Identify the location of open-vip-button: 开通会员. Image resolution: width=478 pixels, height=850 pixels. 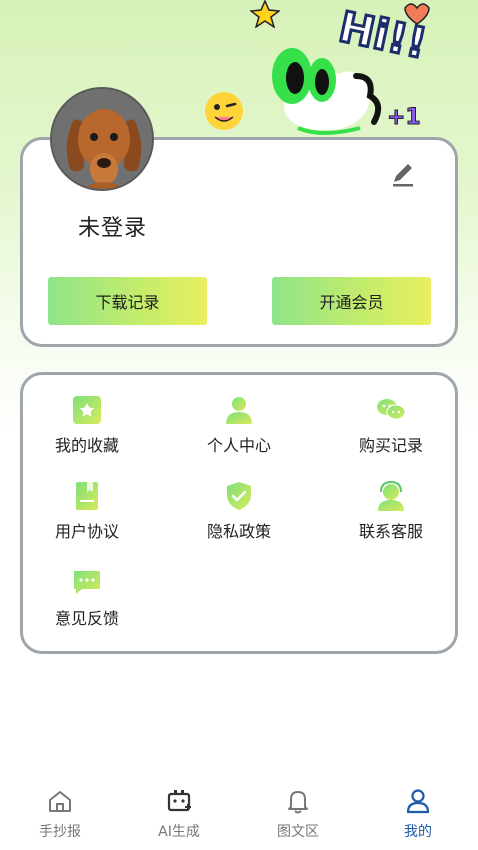
(351, 301).